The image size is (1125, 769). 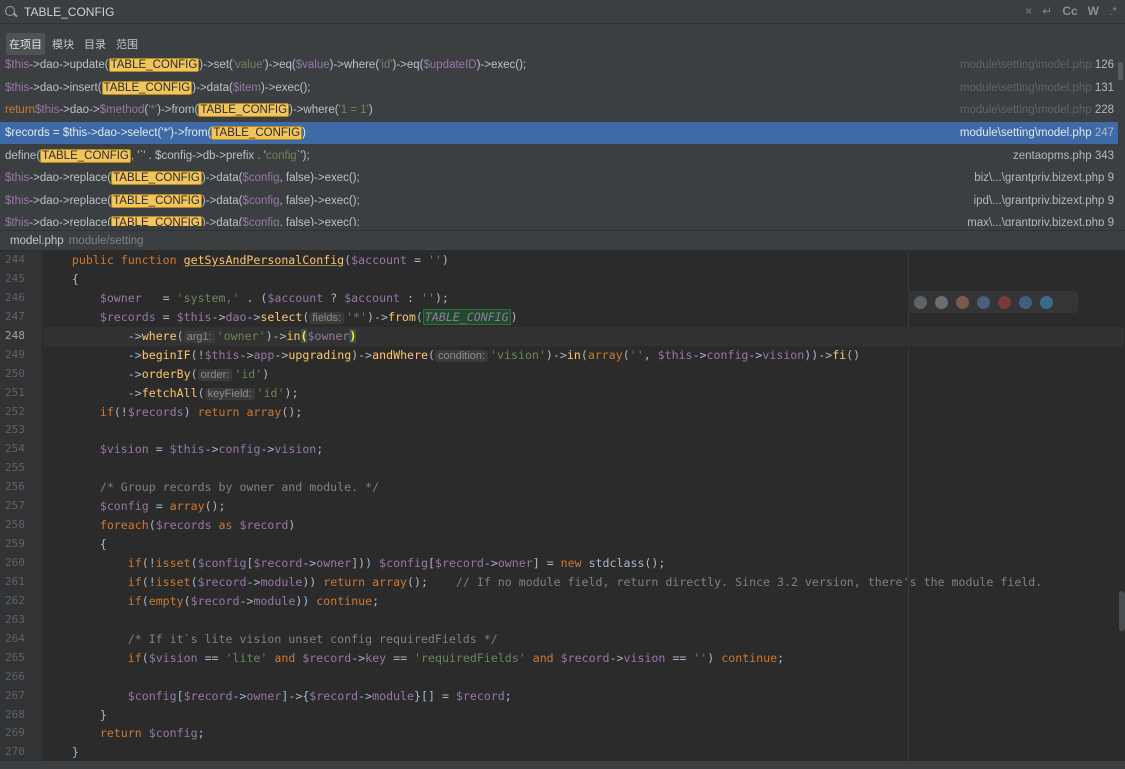 I want to click on results-scrollbar, so click(x=1120, y=71).